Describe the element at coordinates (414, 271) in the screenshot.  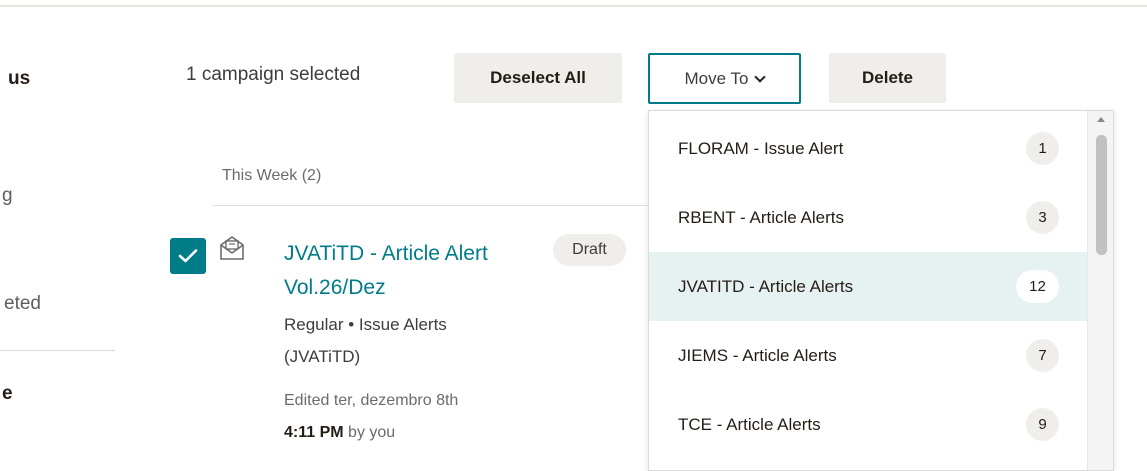
I see `campaign-title-link: JVATiTD - Article Alert Vol.26/Dez` at that location.